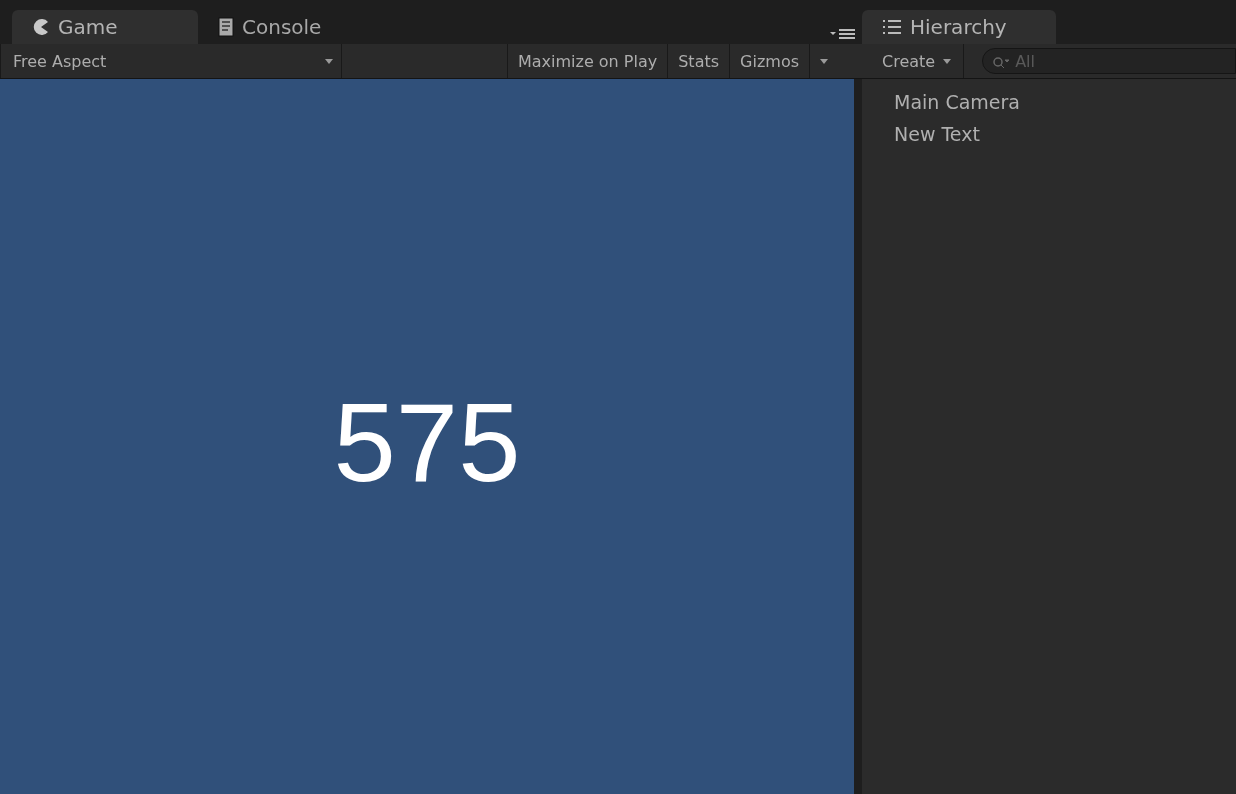 Image resolution: width=1236 pixels, height=794 pixels. I want to click on create-dropdown: Create, so click(913, 61).